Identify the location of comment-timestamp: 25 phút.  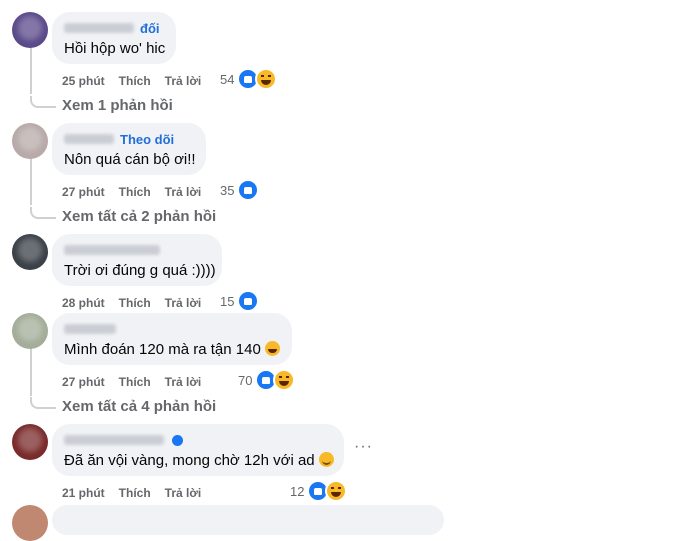
(83, 81).